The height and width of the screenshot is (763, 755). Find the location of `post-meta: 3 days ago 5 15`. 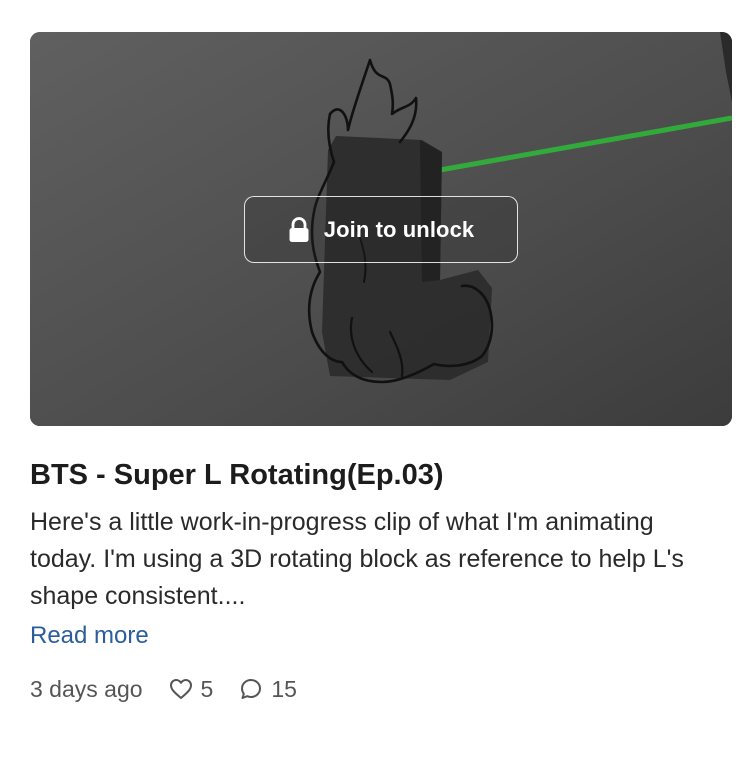

post-meta: 3 days ago 5 15 is located at coordinates (176, 689).